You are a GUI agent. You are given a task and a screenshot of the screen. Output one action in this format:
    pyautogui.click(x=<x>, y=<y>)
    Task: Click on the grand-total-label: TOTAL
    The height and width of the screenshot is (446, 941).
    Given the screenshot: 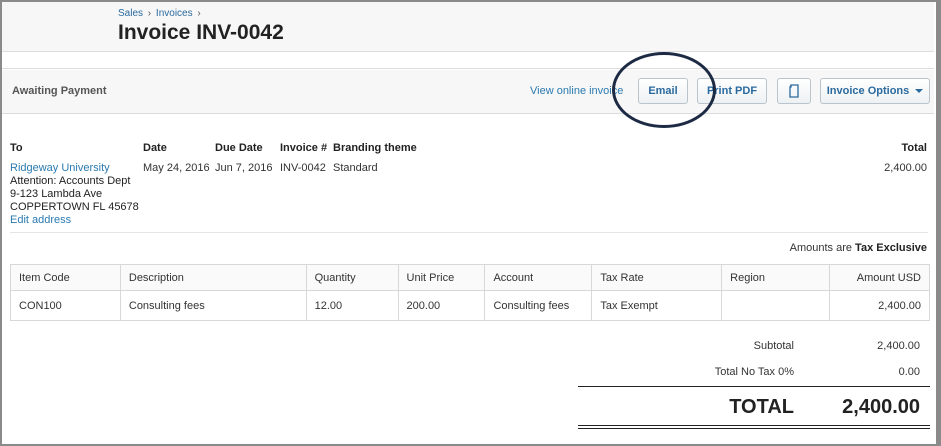 What is the action you would take?
    pyautogui.click(x=761, y=407)
    